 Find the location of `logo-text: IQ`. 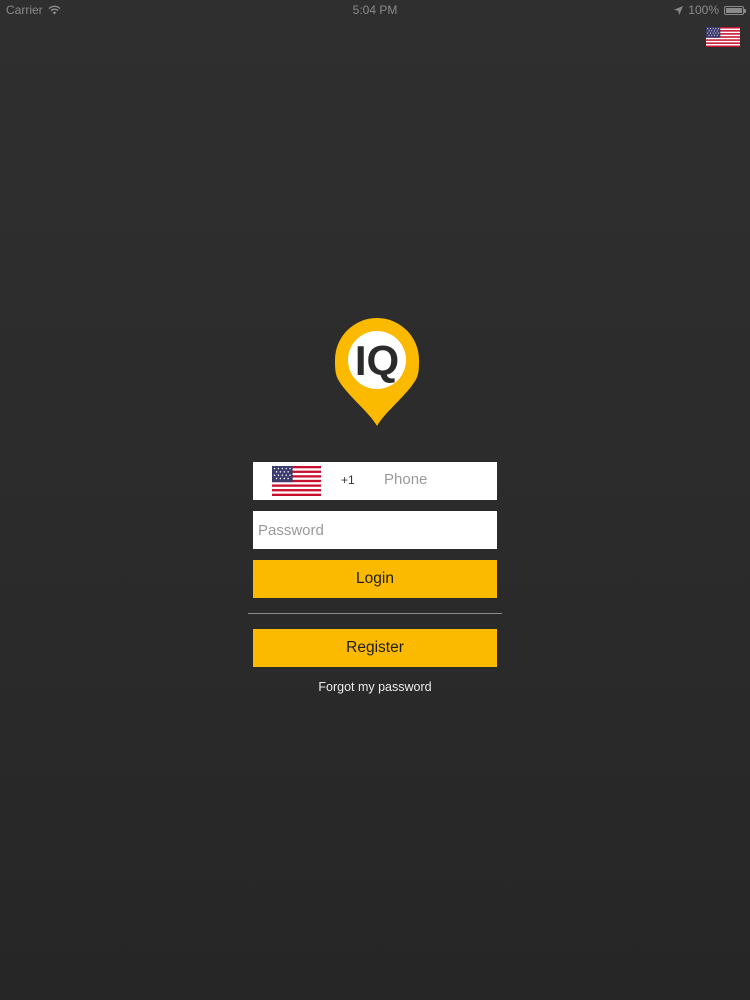

logo-text: IQ is located at coordinates (377, 360).